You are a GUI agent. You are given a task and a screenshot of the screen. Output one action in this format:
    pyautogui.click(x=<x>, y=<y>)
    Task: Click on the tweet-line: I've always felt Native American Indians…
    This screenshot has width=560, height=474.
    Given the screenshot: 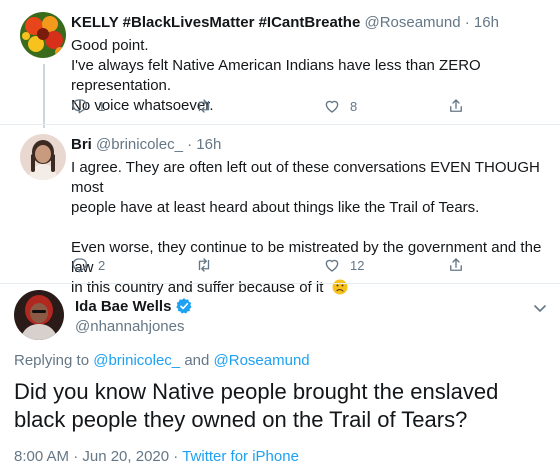 What is the action you would take?
    pyautogui.click(x=276, y=75)
    